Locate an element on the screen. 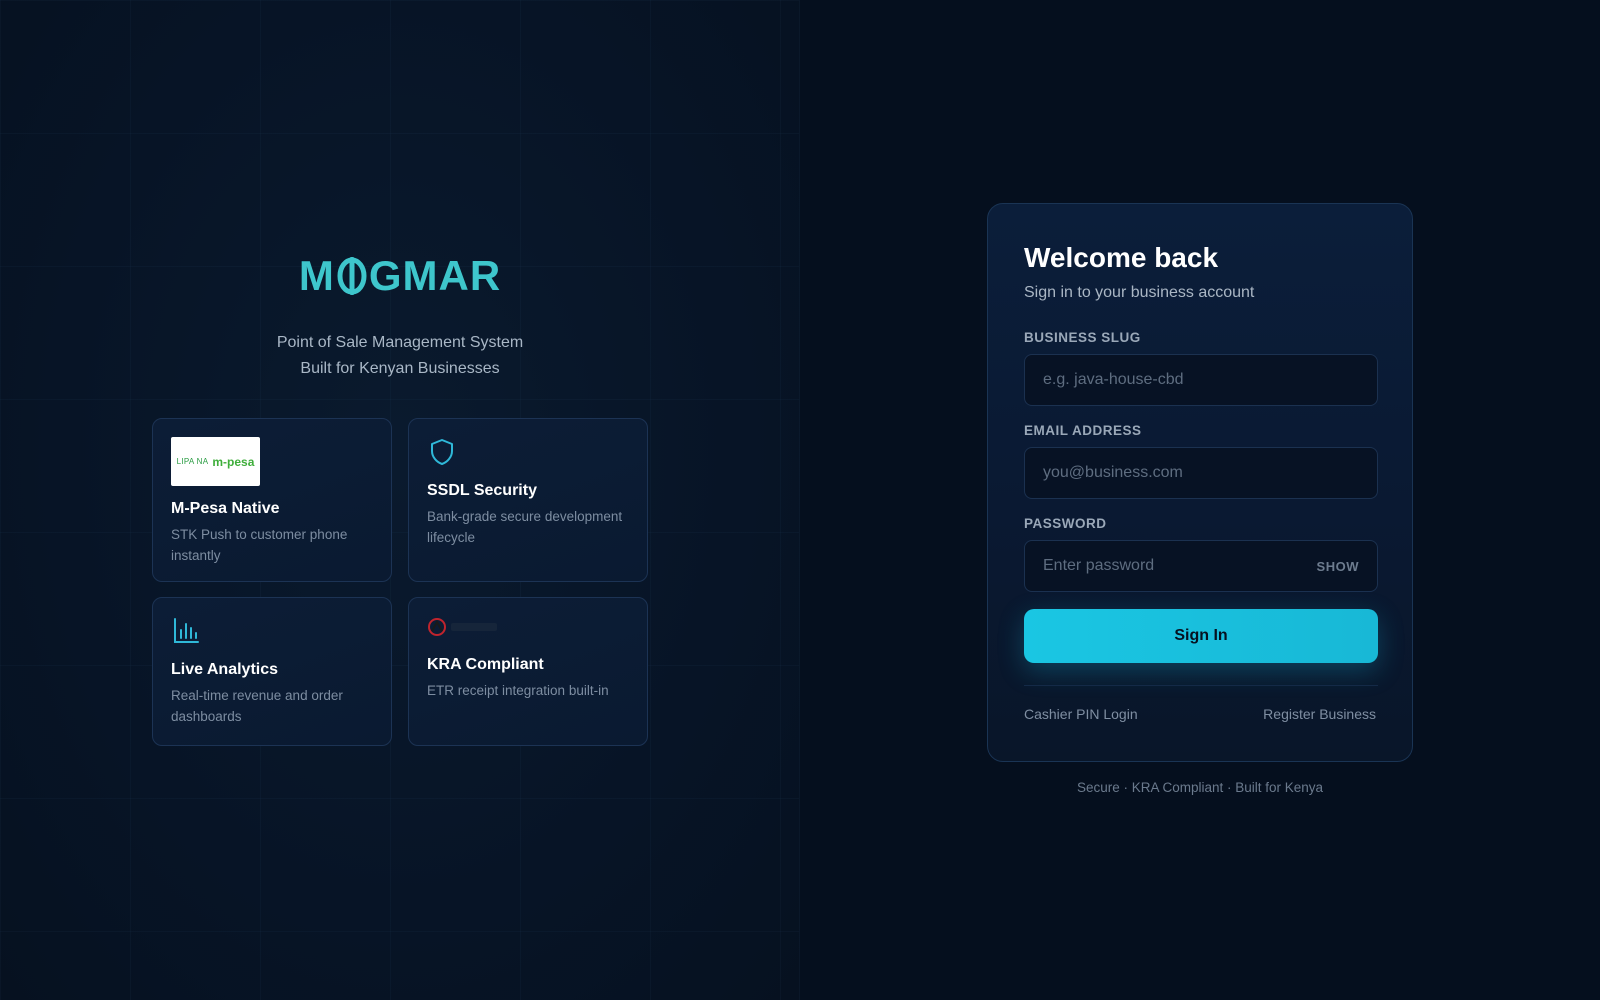 Image resolution: width=1600 pixels, height=1000 pixels. email-field-wrapper is located at coordinates (1201, 473).